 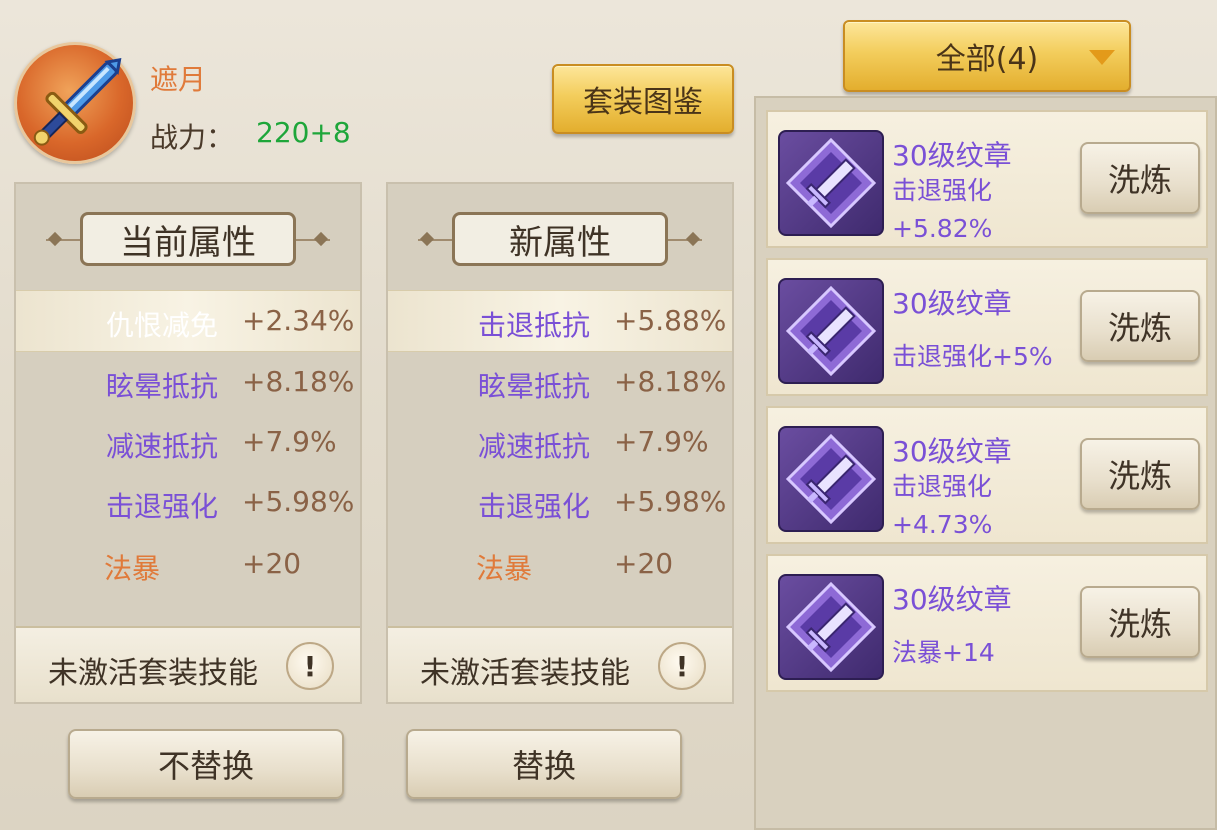 I want to click on item-attribute: 法暴+14, so click(x=943, y=652).